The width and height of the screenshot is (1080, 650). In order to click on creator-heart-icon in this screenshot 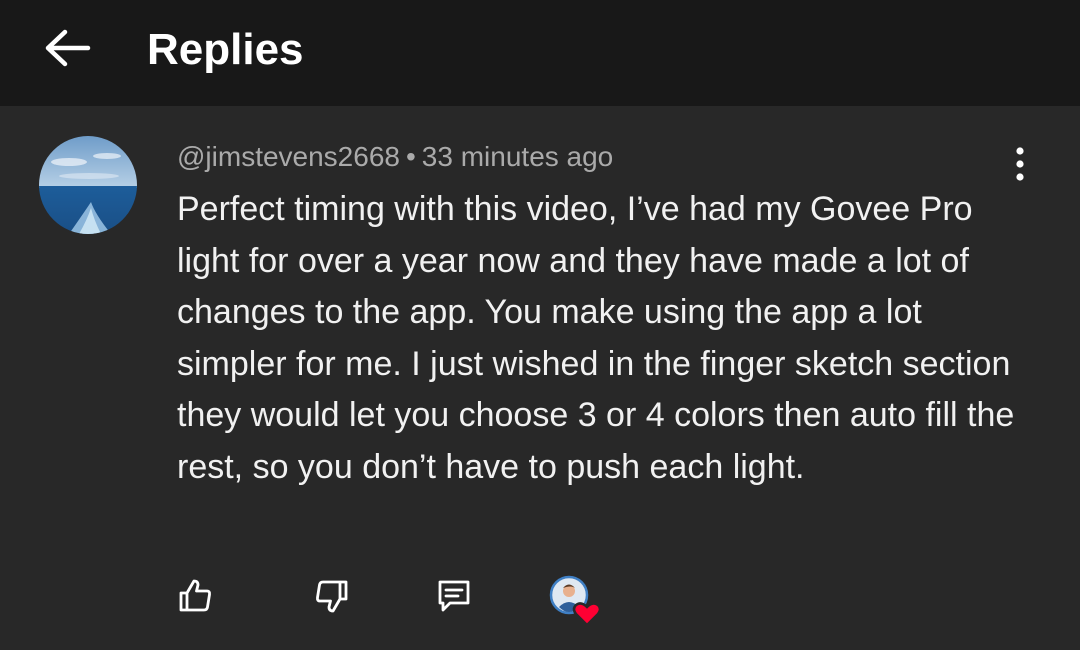, I will do `click(578, 604)`.